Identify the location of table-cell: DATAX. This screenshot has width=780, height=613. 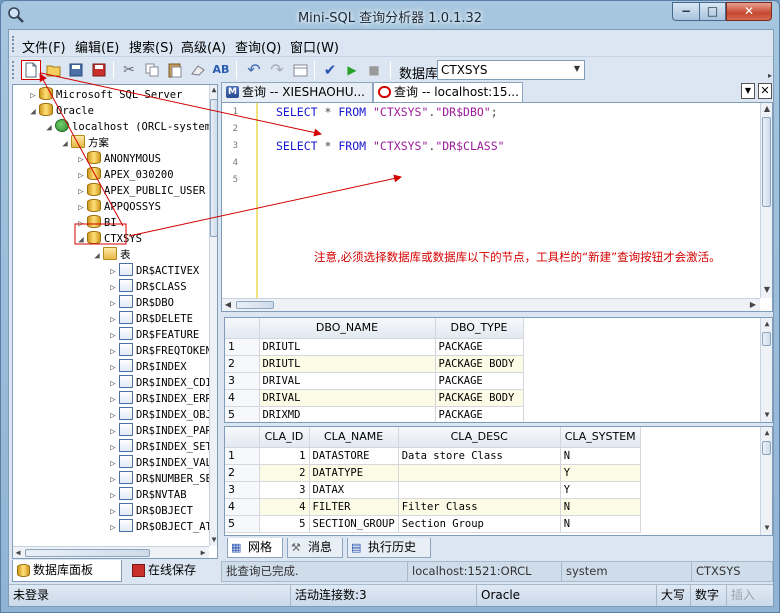
(354, 490).